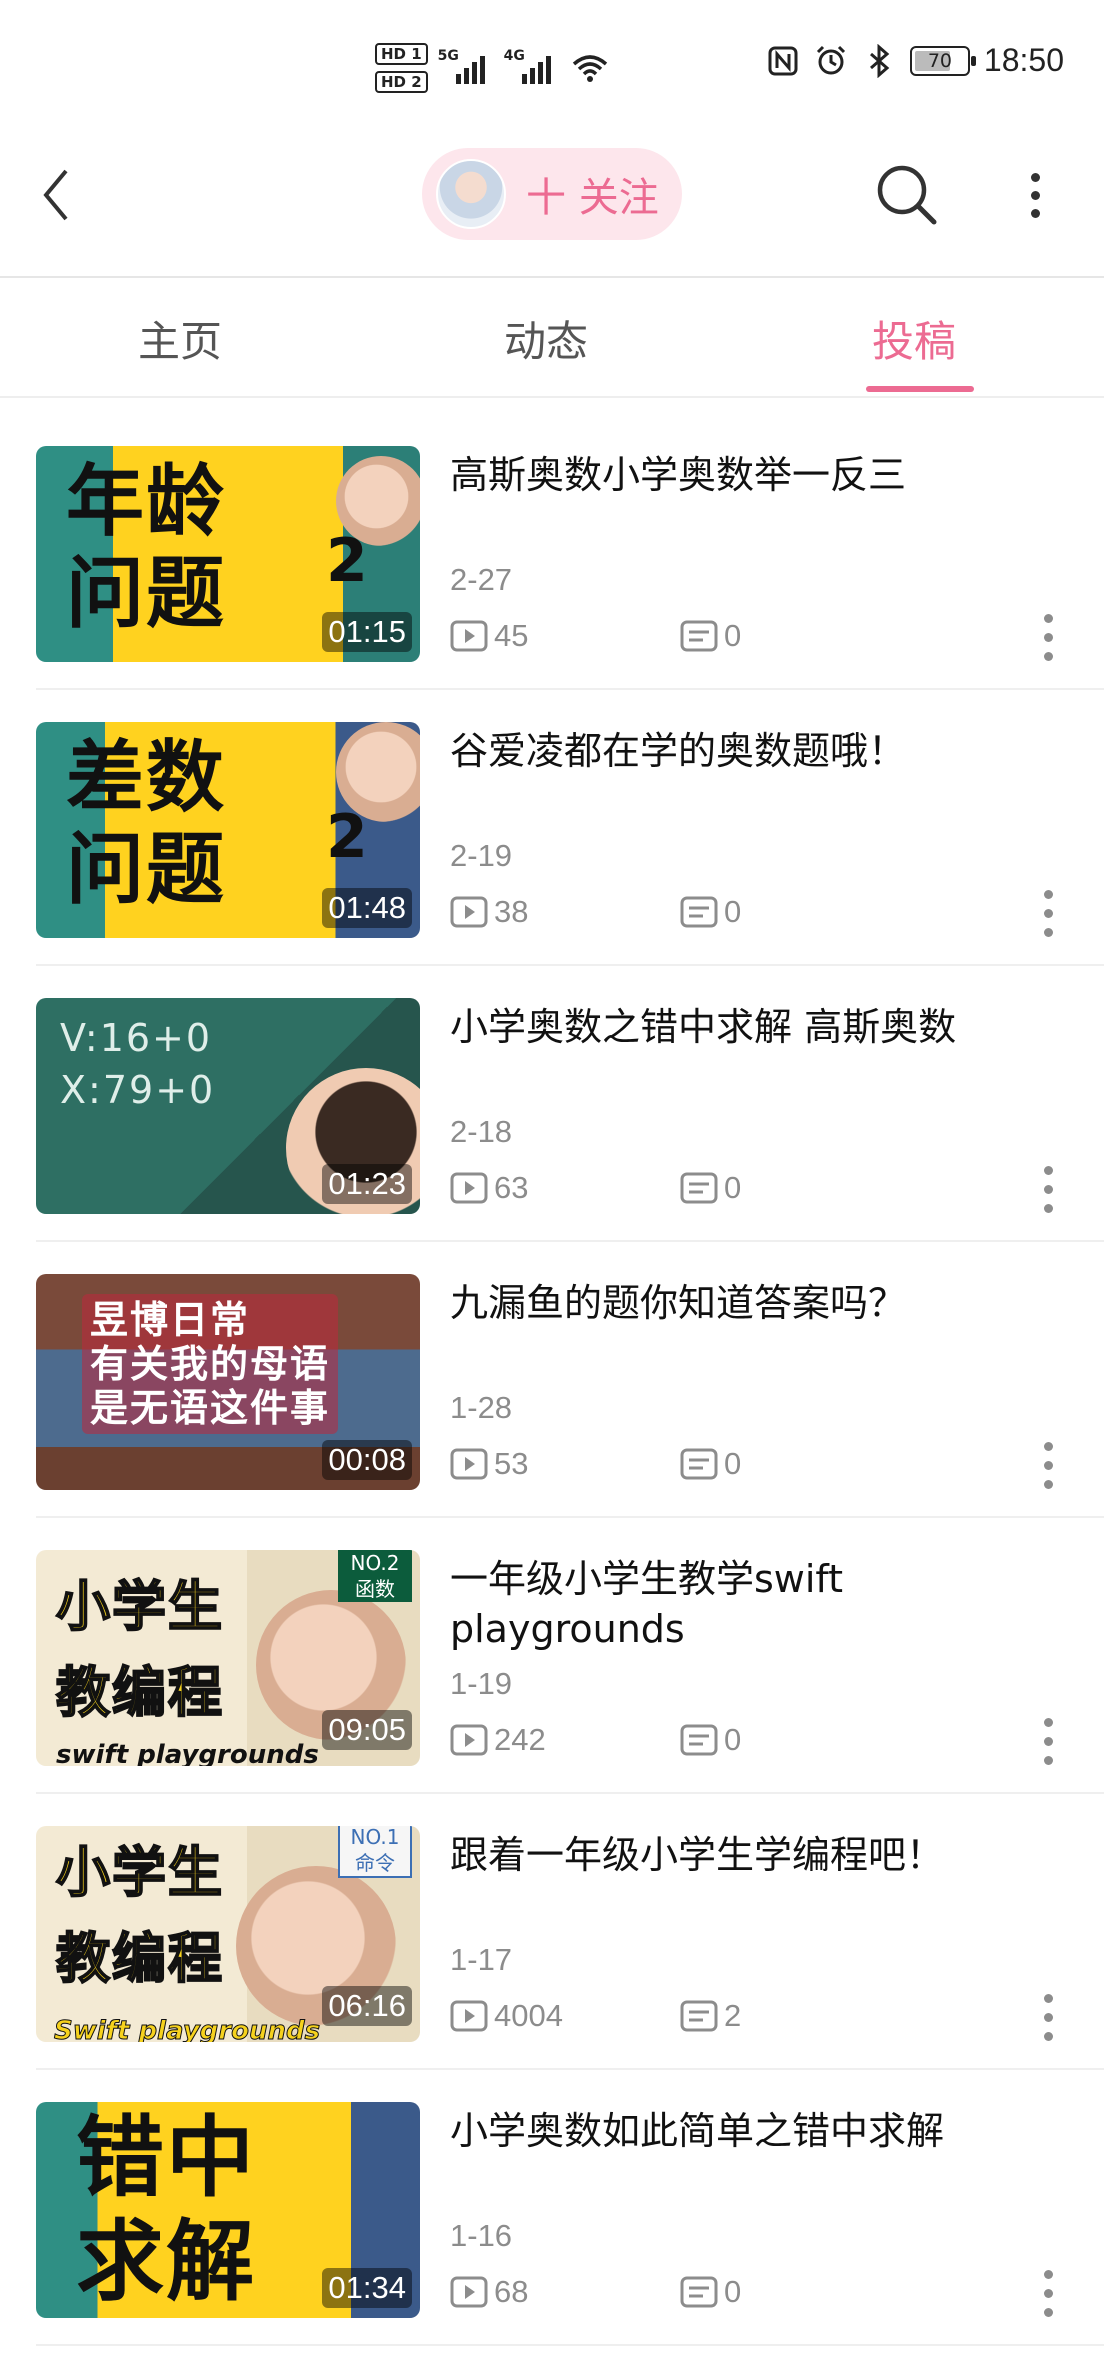 The image size is (1104, 2376). What do you see at coordinates (489, 1188) in the screenshot?
I see `play-count: 63` at bounding box center [489, 1188].